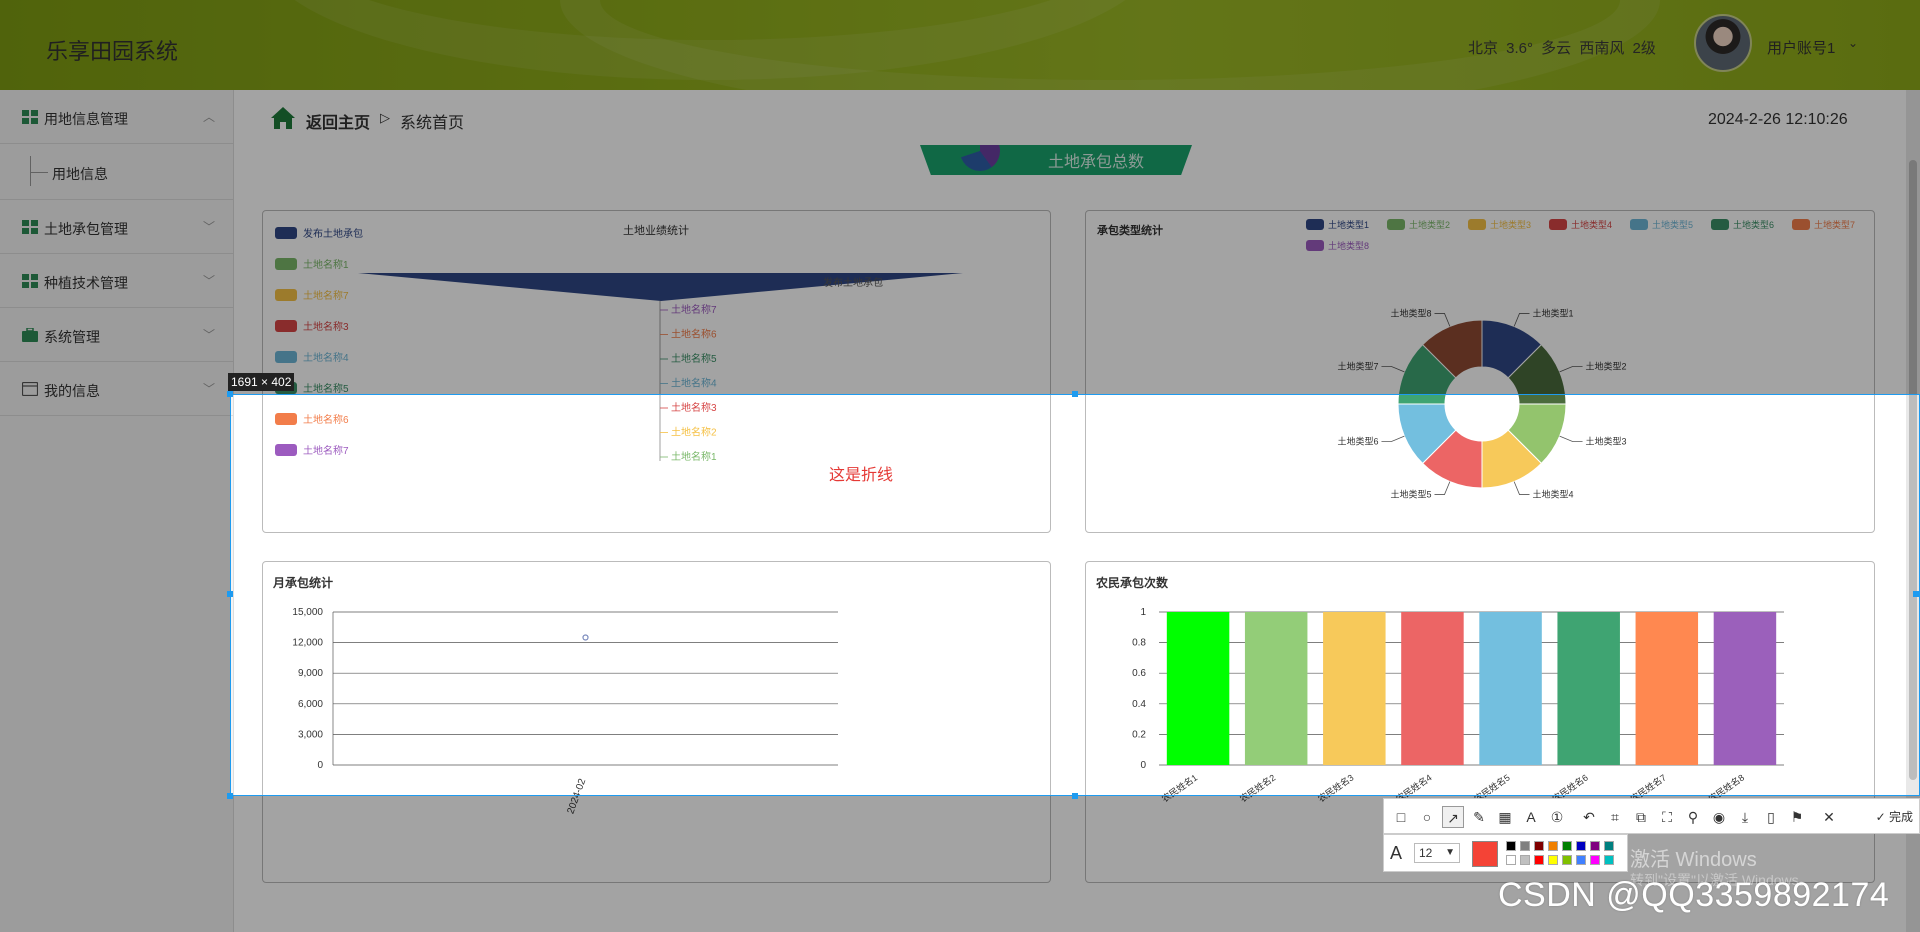  What do you see at coordinates (1829, 817) in the screenshot?
I see `close-icon: ✕` at bounding box center [1829, 817].